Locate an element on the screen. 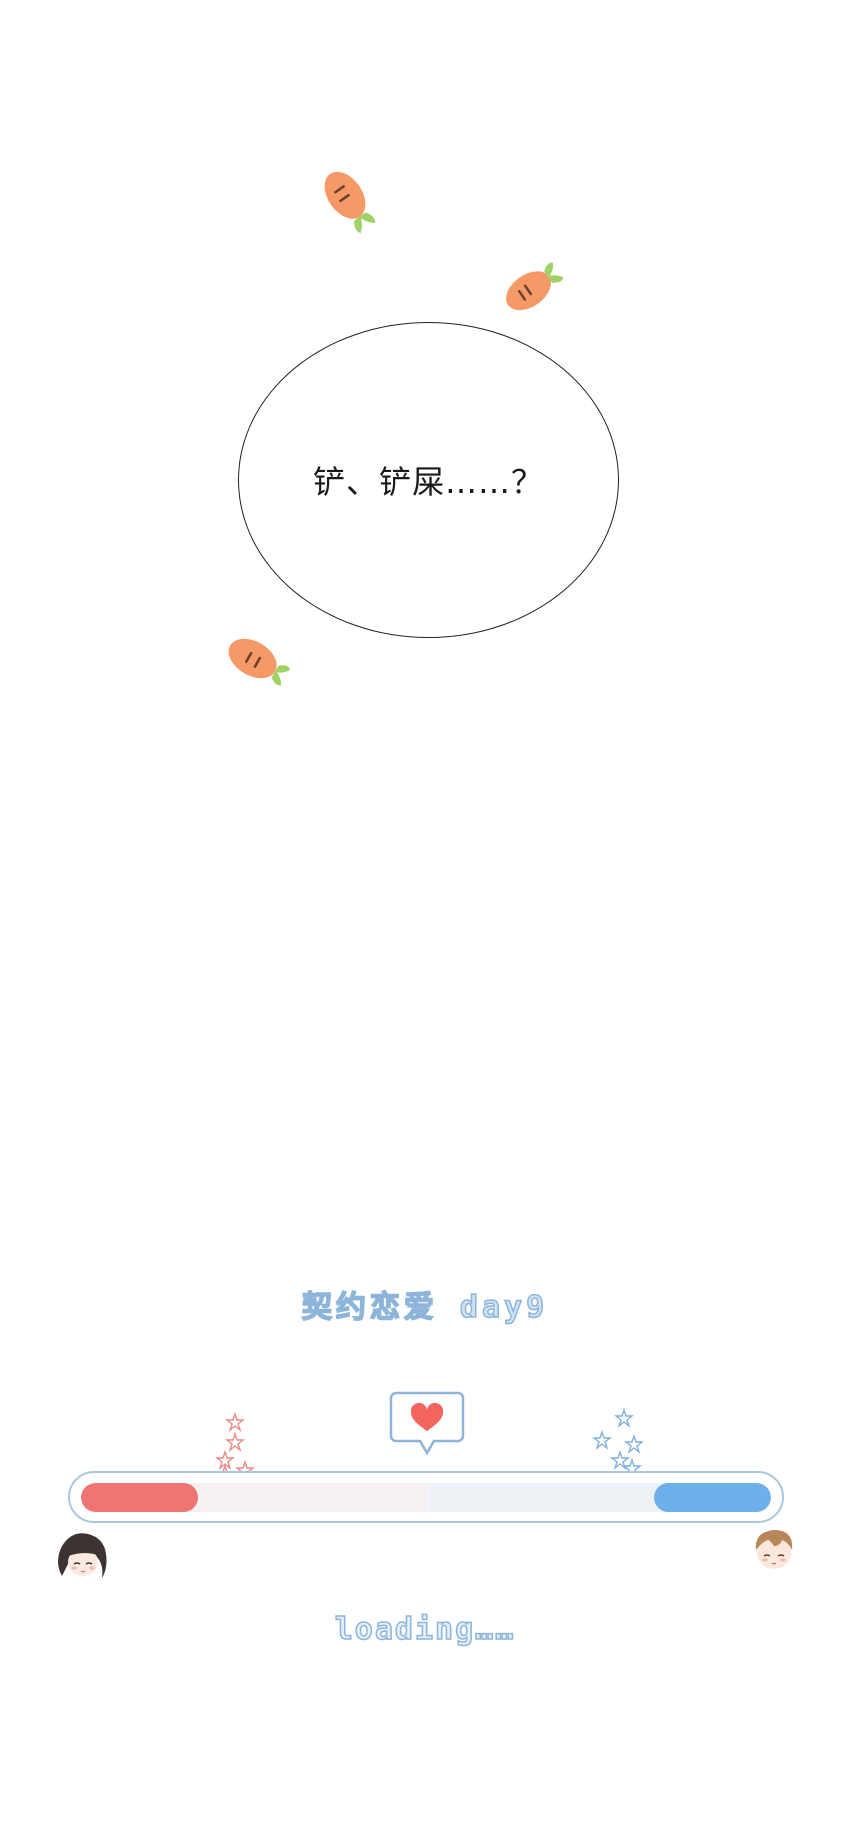 This screenshot has width=850, height=1837. progress-fill-right is located at coordinates (712, 1497).